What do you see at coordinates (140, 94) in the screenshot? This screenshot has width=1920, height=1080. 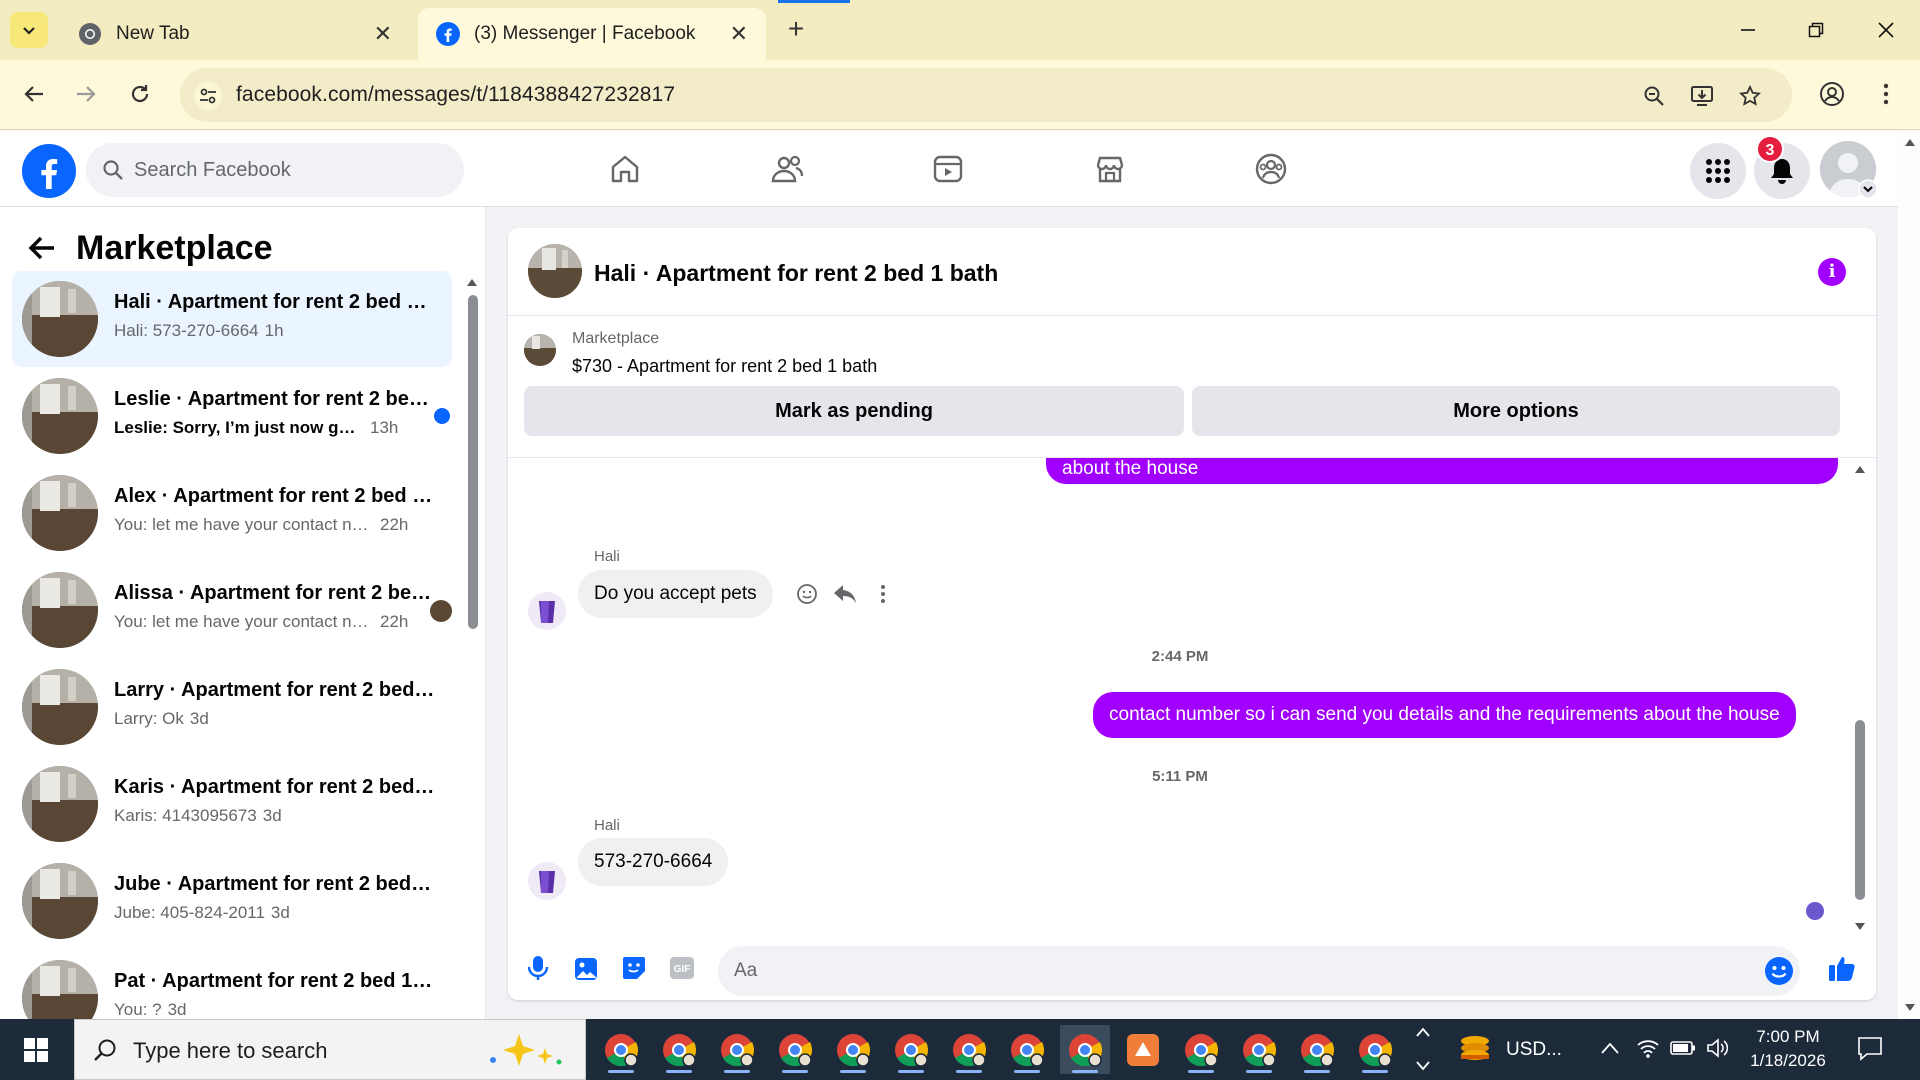 I see `reload-button` at bounding box center [140, 94].